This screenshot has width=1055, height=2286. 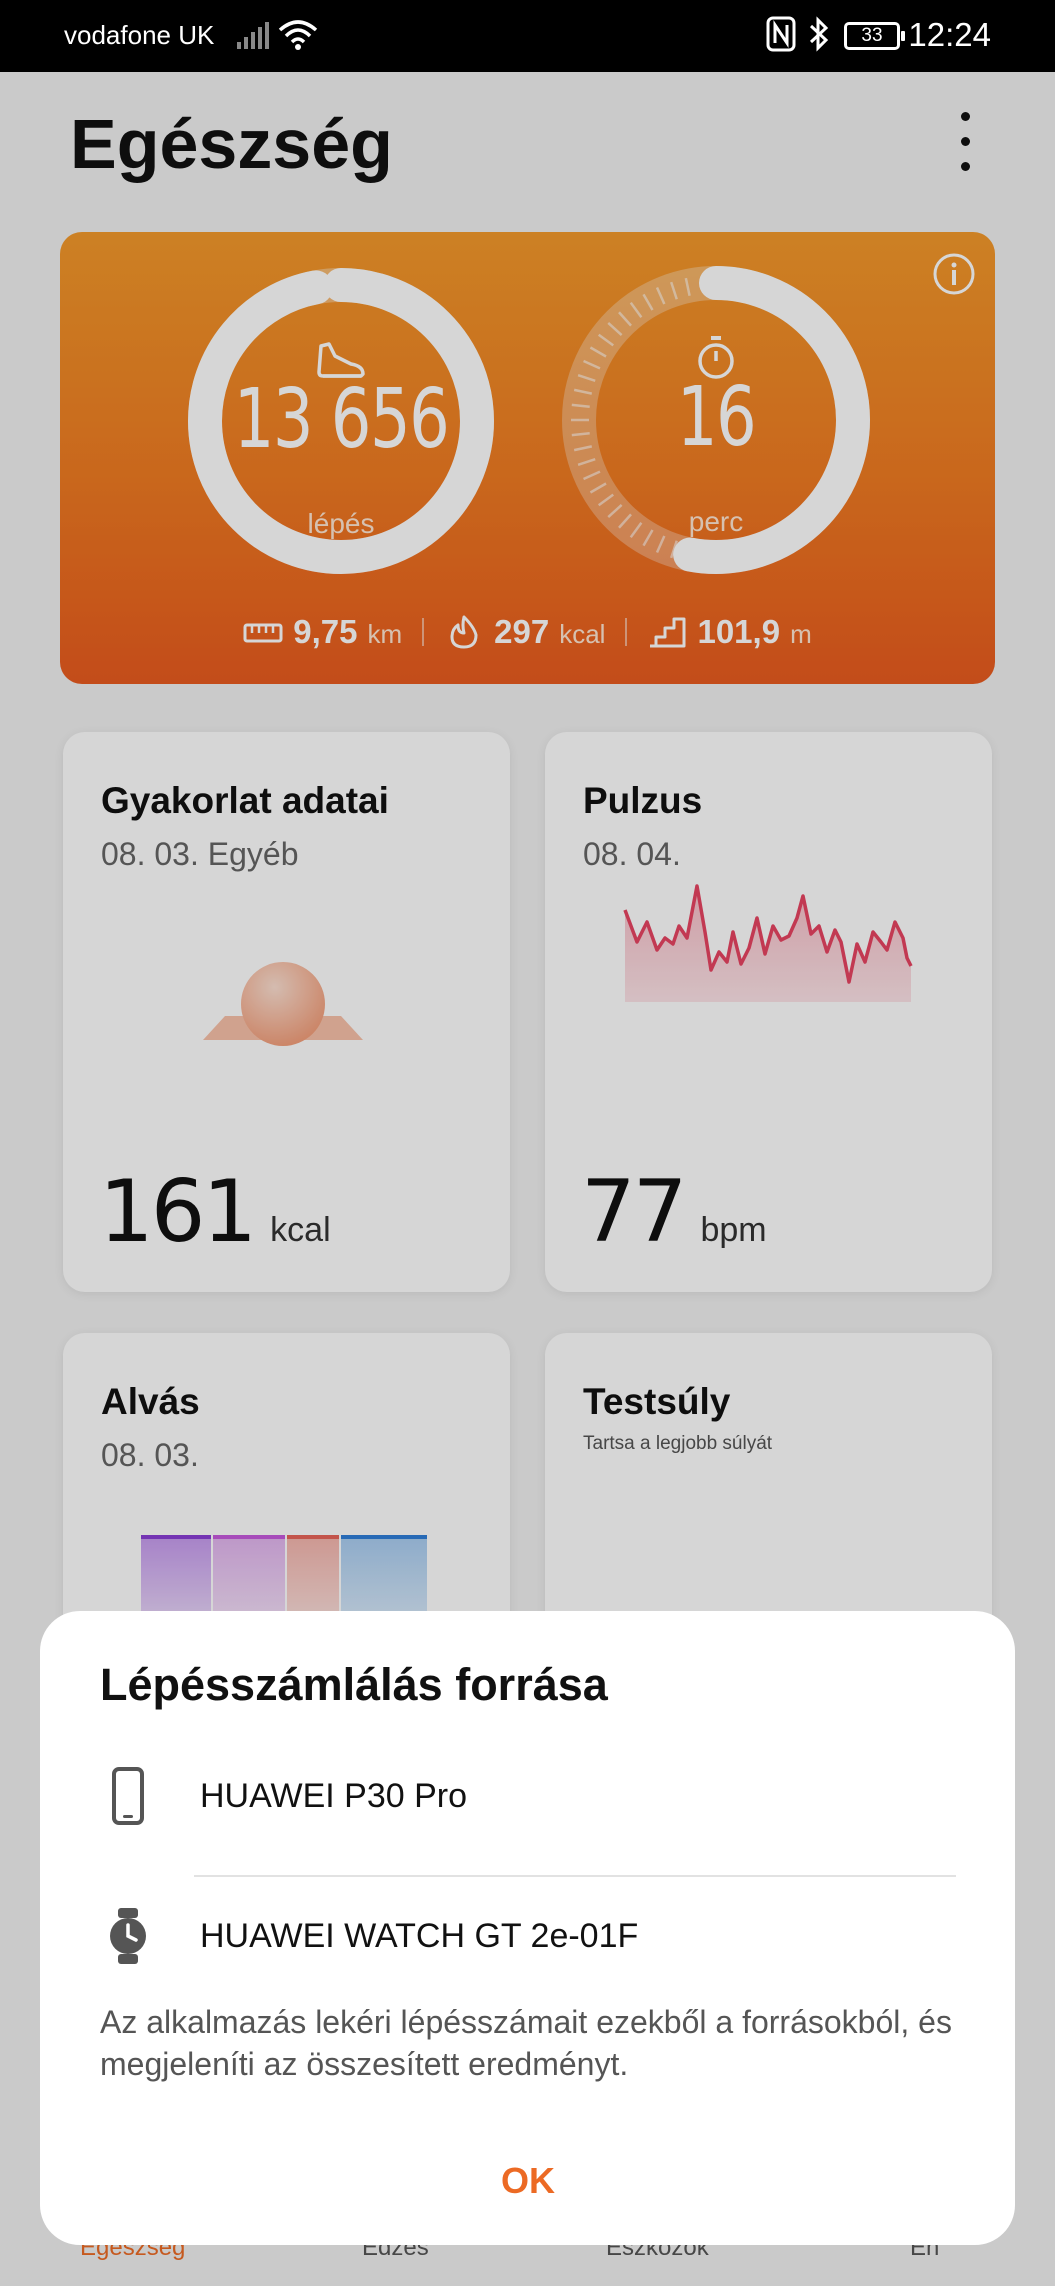 I want to click on source-item-phone: HUAWEI P30 Pro, so click(x=527, y=1795).